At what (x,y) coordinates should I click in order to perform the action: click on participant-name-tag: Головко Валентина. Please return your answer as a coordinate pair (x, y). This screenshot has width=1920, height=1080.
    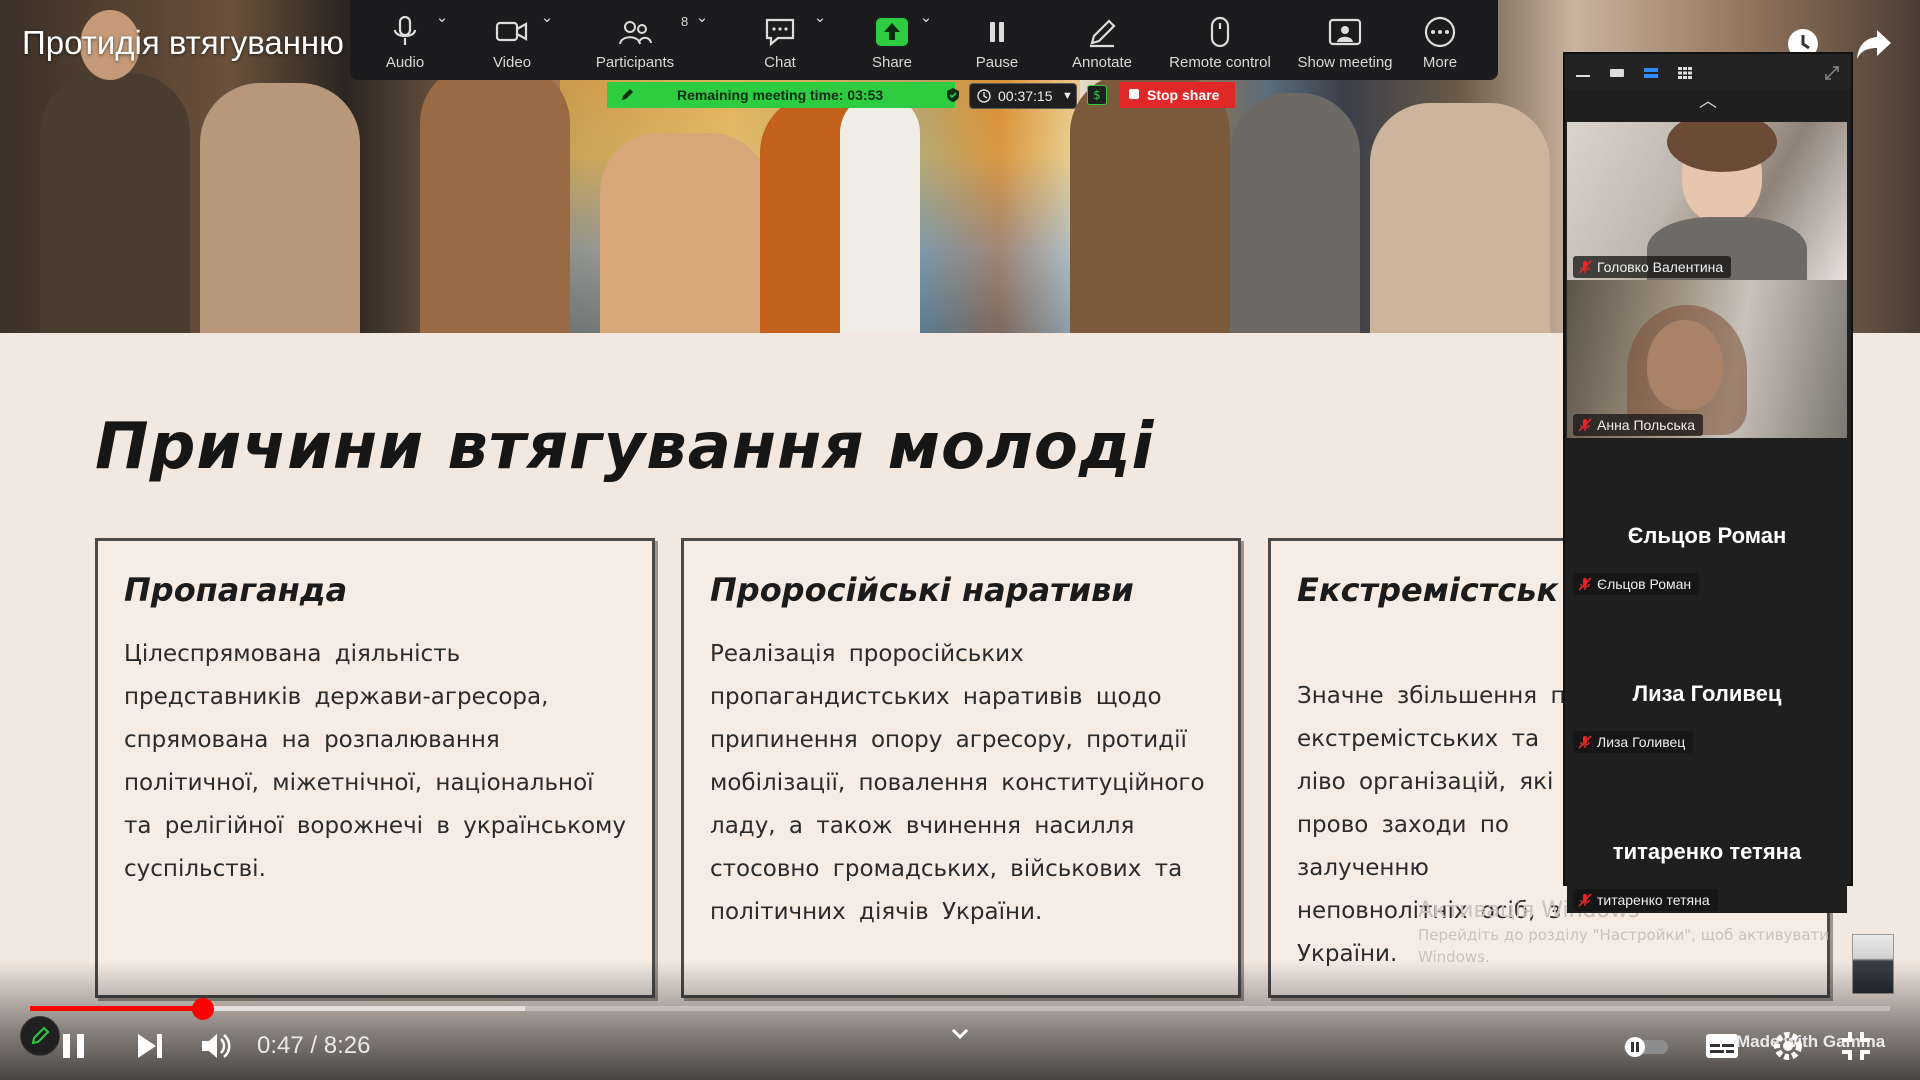
    Looking at the image, I should click on (1652, 267).